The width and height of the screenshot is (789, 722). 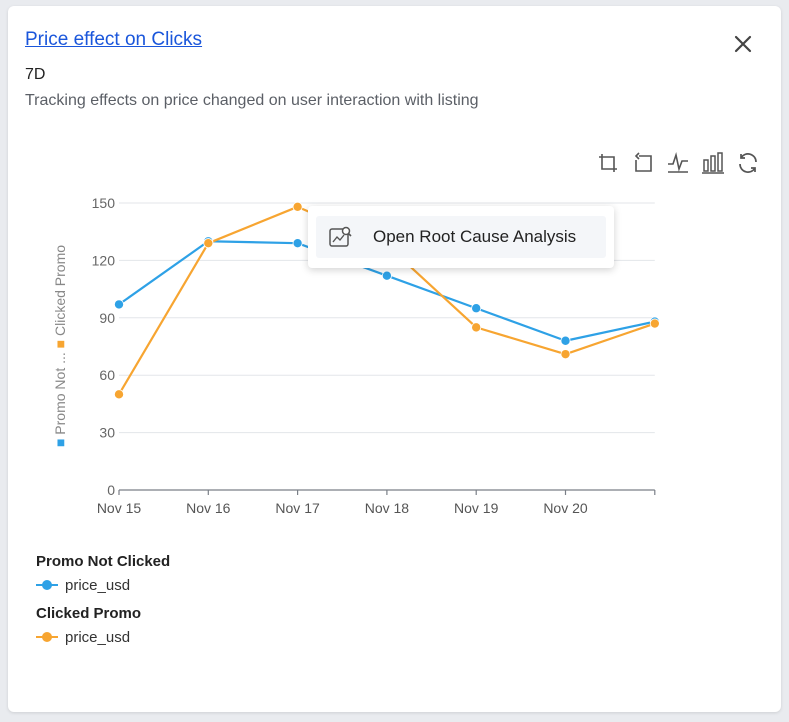 What do you see at coordinates (387, 508) in the screenshot?
I see `x-tick-label: Nov 18` at bounding box center [387, 508].